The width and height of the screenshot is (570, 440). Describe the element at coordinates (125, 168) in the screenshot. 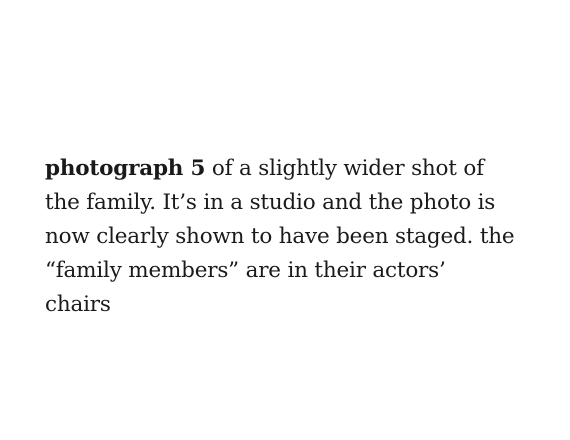

I see `caption-lead: photograph 5` at that location.